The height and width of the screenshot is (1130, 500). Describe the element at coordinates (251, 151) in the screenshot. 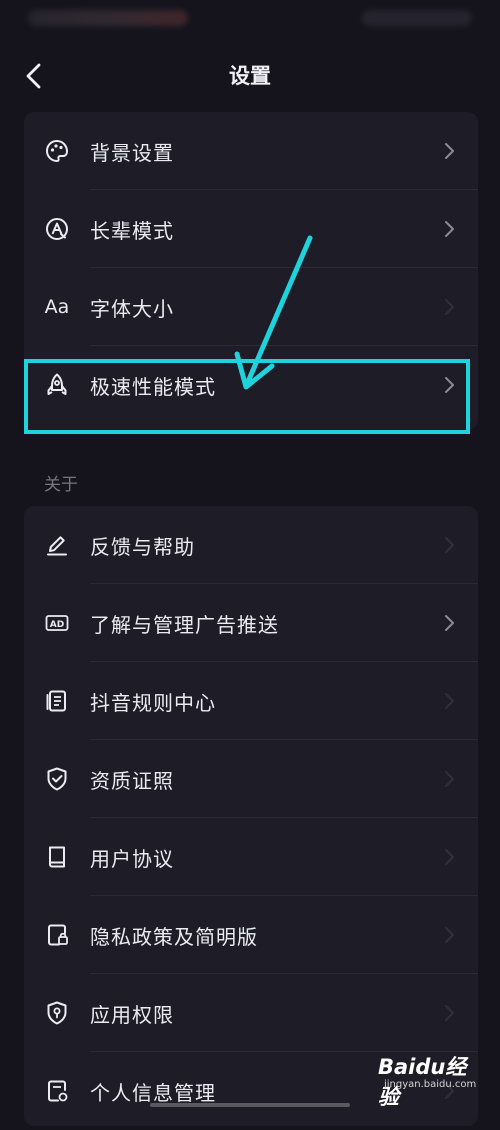

I see `settings-row-background: 背景设置` at that location.